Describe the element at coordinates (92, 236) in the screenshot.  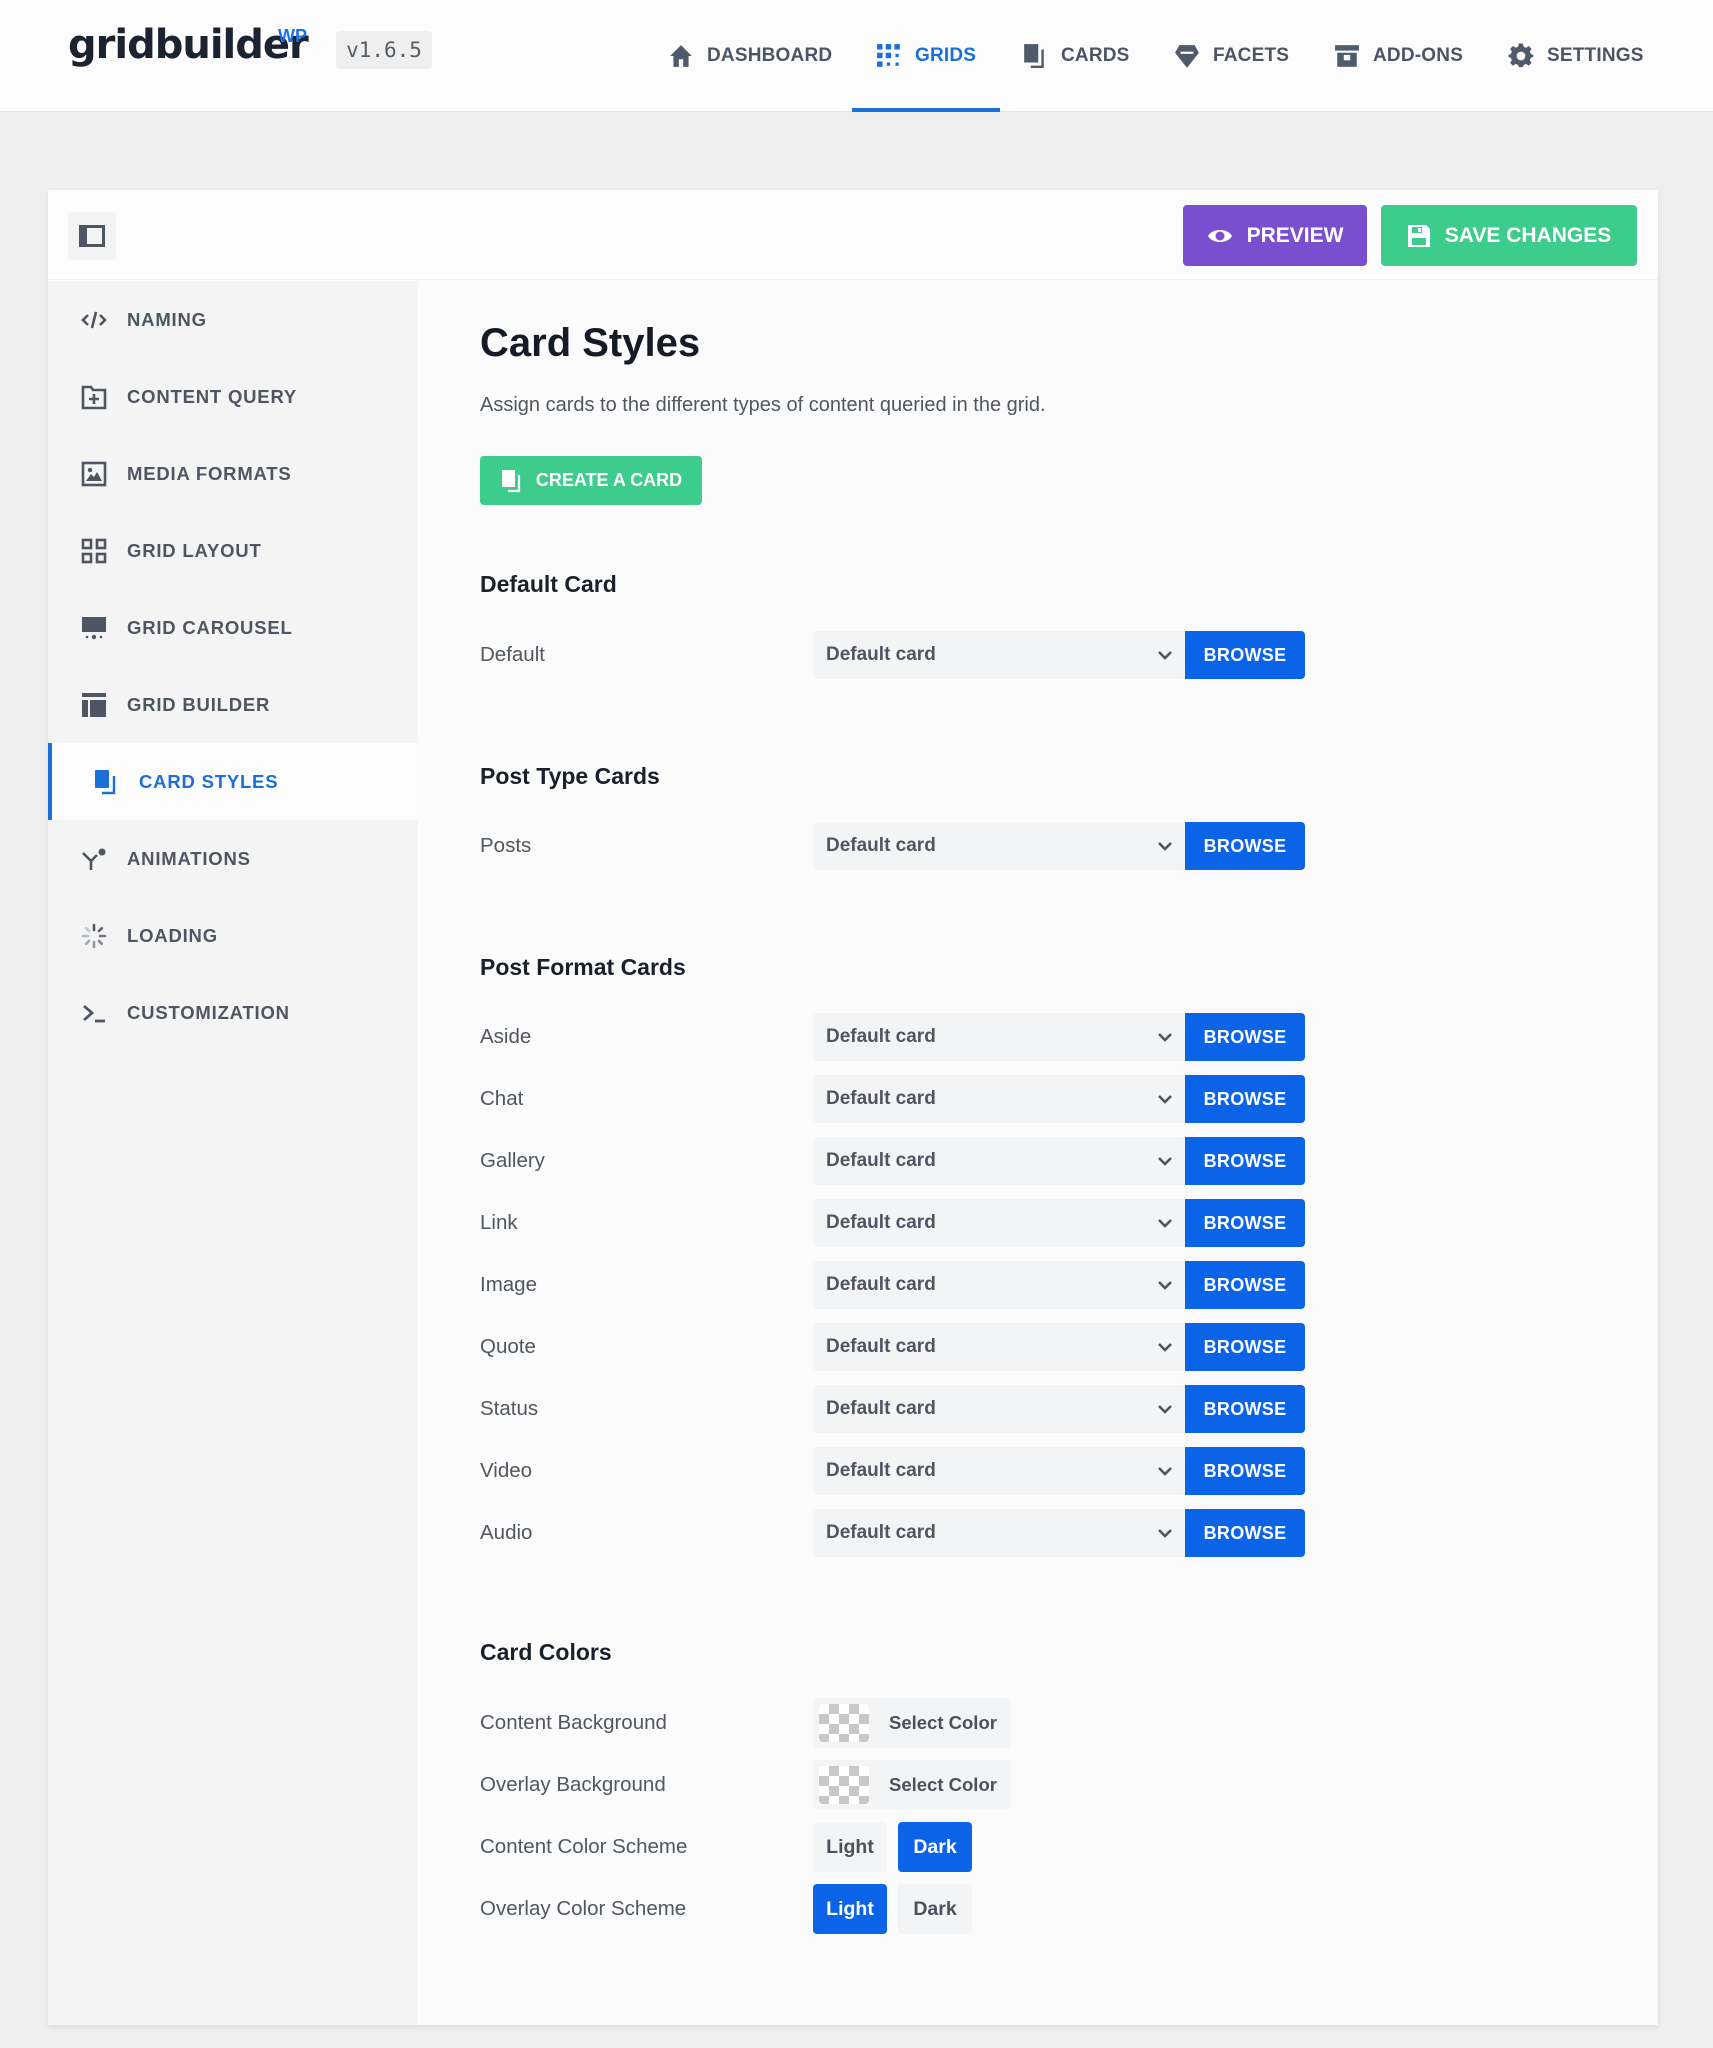
I see `sidebar-toggle-button` at that location.